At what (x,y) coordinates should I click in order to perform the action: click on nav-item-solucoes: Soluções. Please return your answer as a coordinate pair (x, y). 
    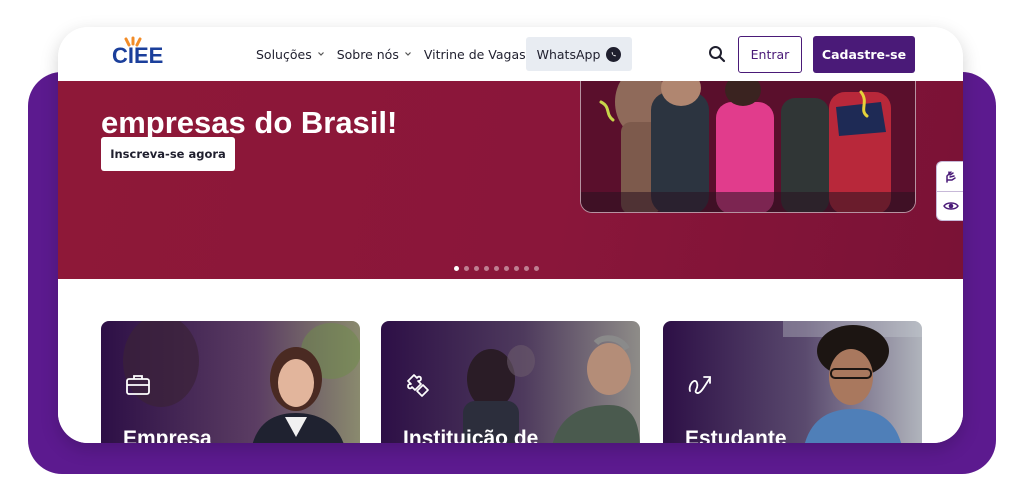
    Looking at the image, I should click on (290, 54).